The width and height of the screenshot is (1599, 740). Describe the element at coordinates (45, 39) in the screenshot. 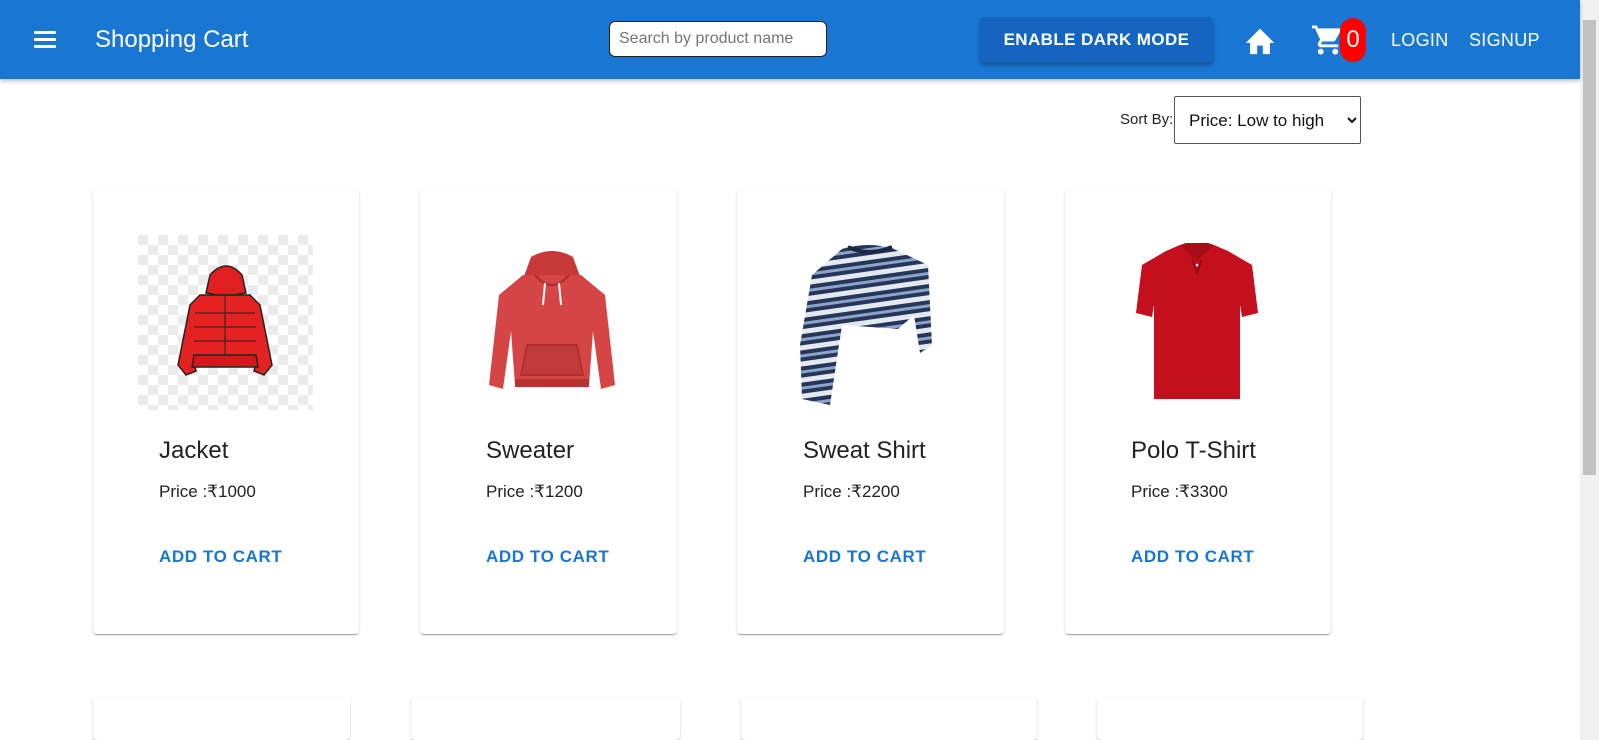

I see `menu-icon` at that location.